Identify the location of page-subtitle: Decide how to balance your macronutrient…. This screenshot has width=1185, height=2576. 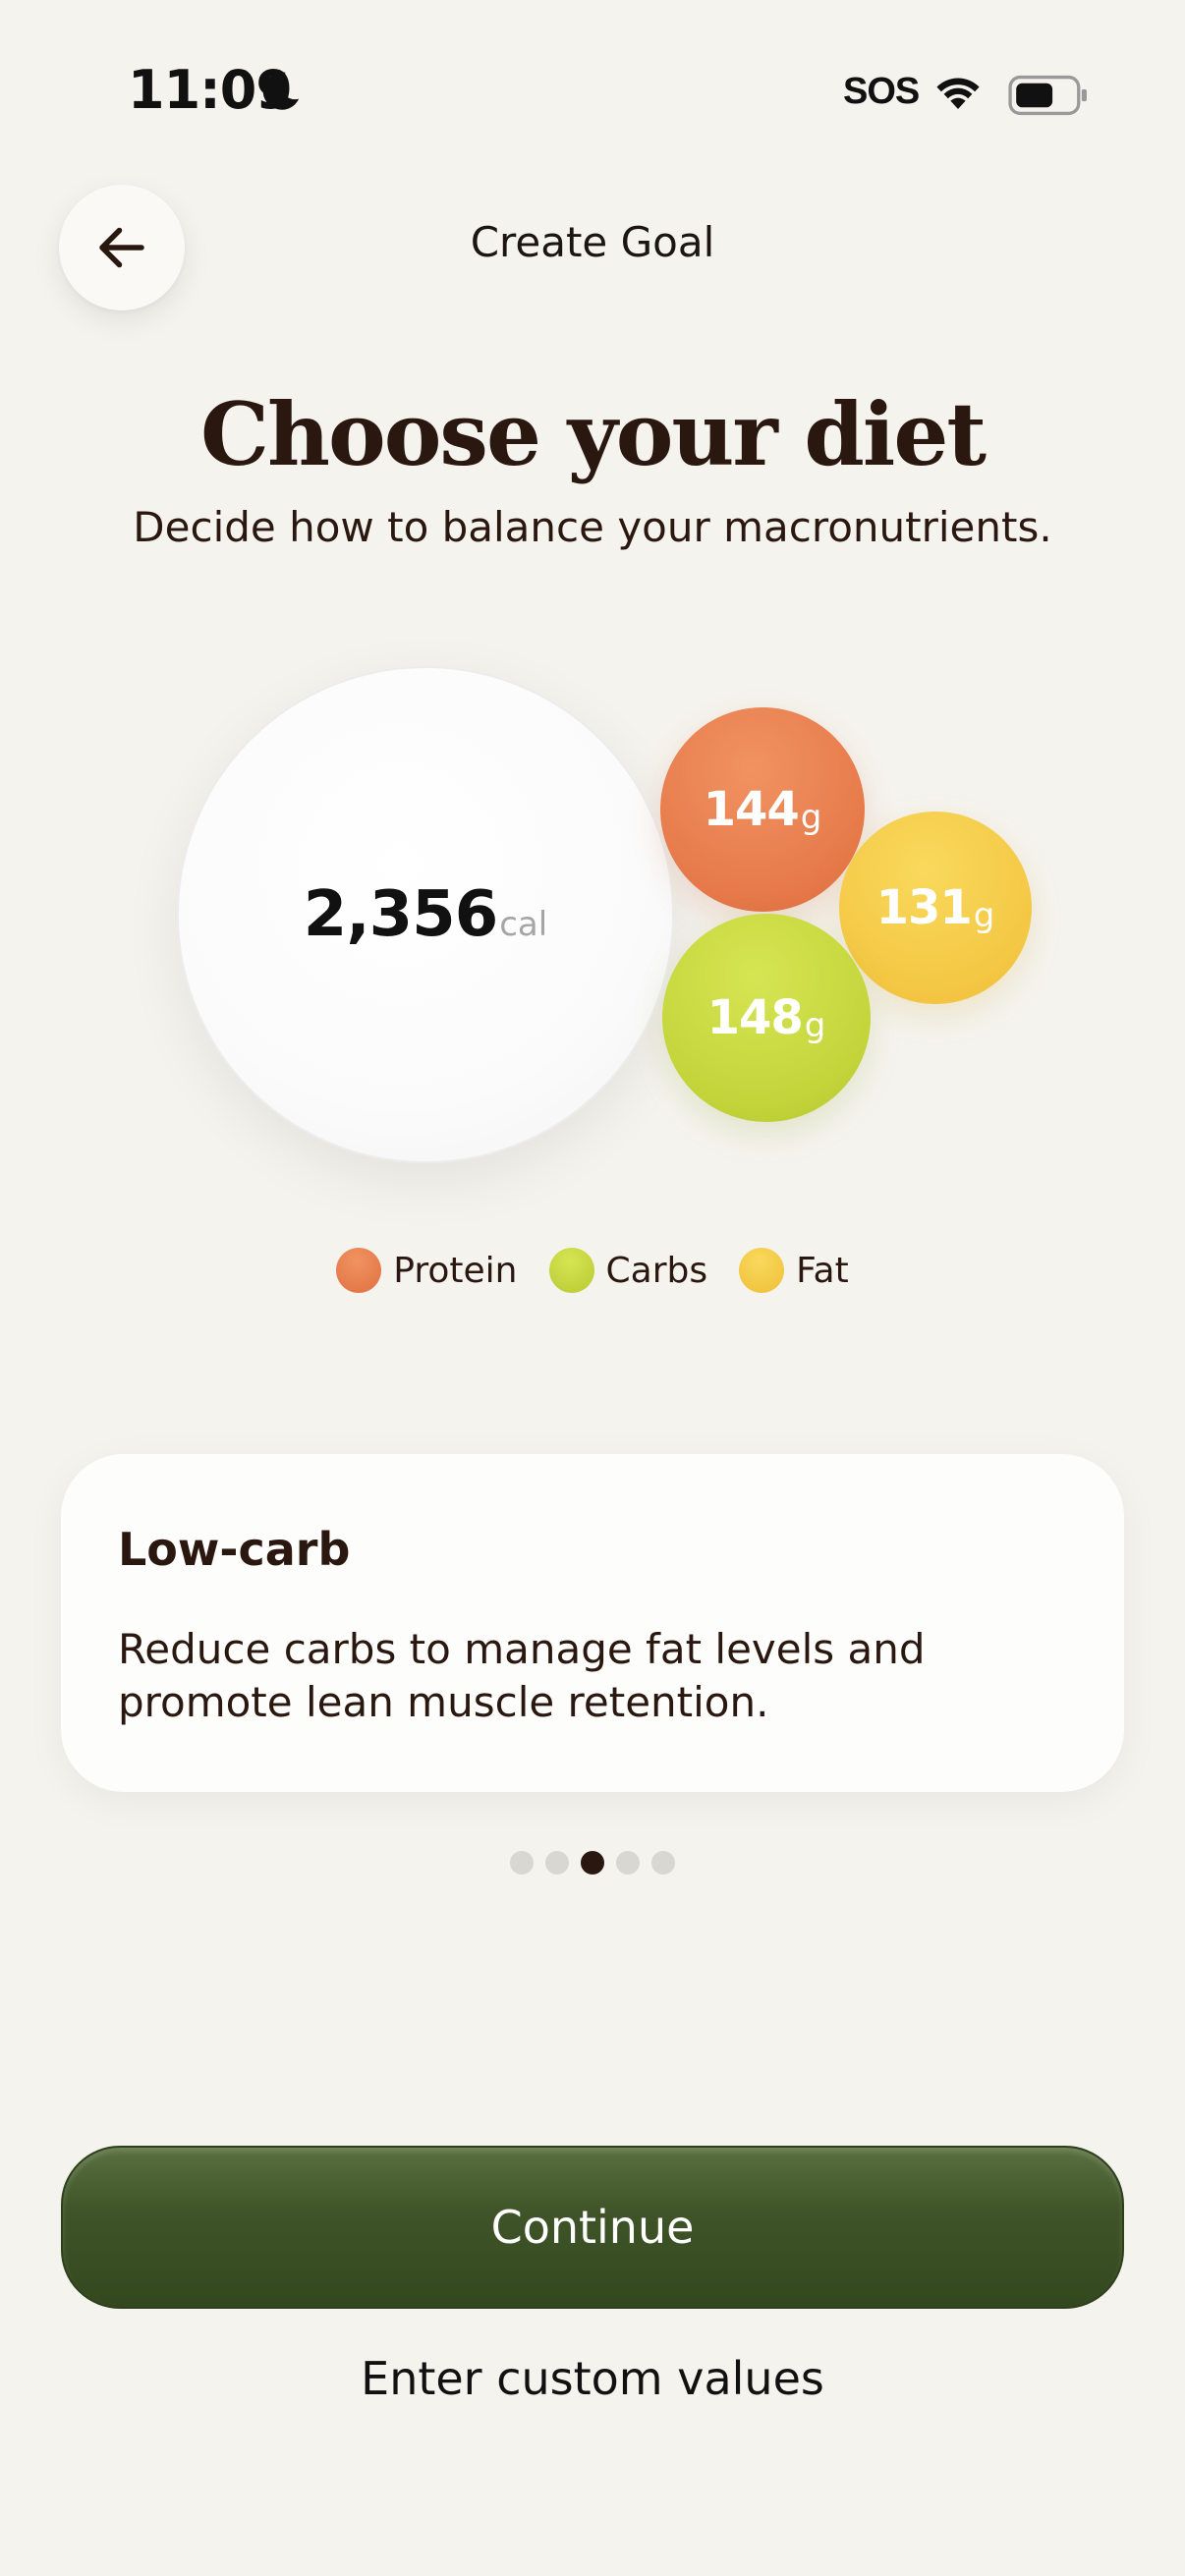
(592, 527).